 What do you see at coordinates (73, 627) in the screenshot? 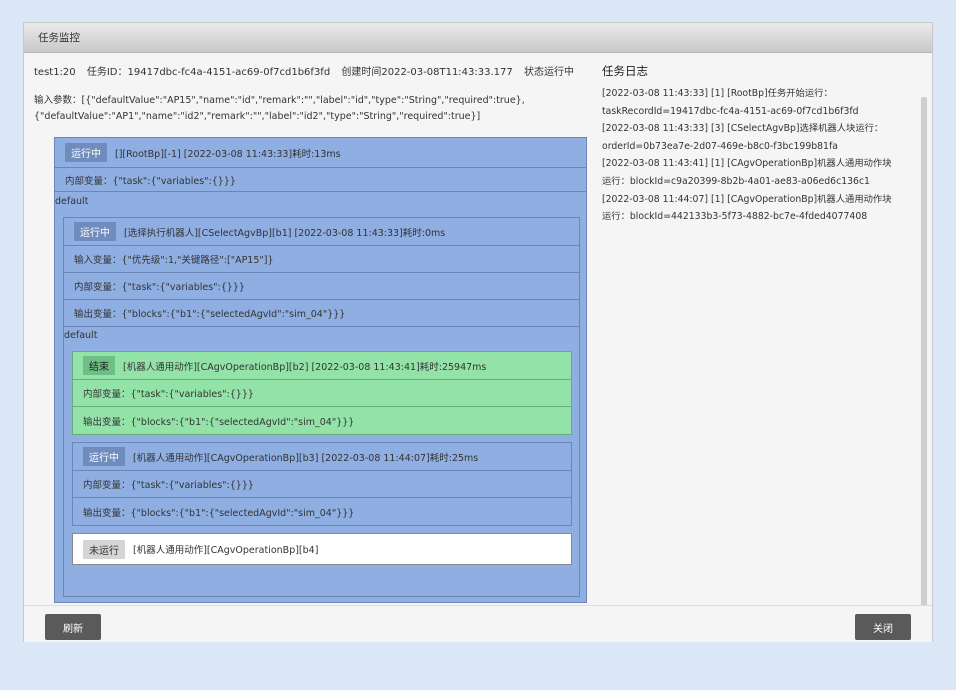
I see `refresh-button: 刷新` at bounding box center [73, 627].